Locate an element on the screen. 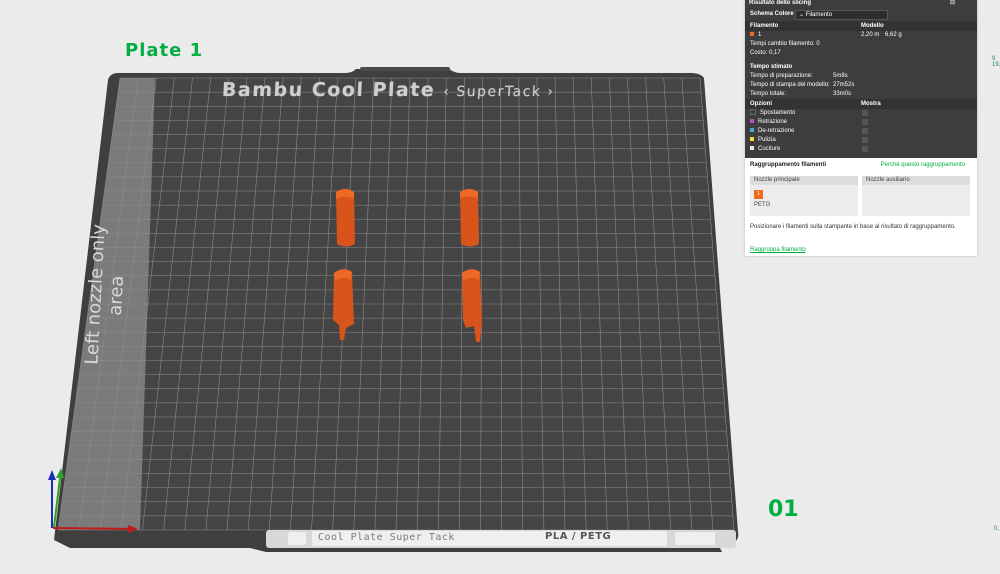 Image resolution: width=1000 pixels, height=574 pixels. option-deretraction: De-retrazione is located at coordinates (861, 131).